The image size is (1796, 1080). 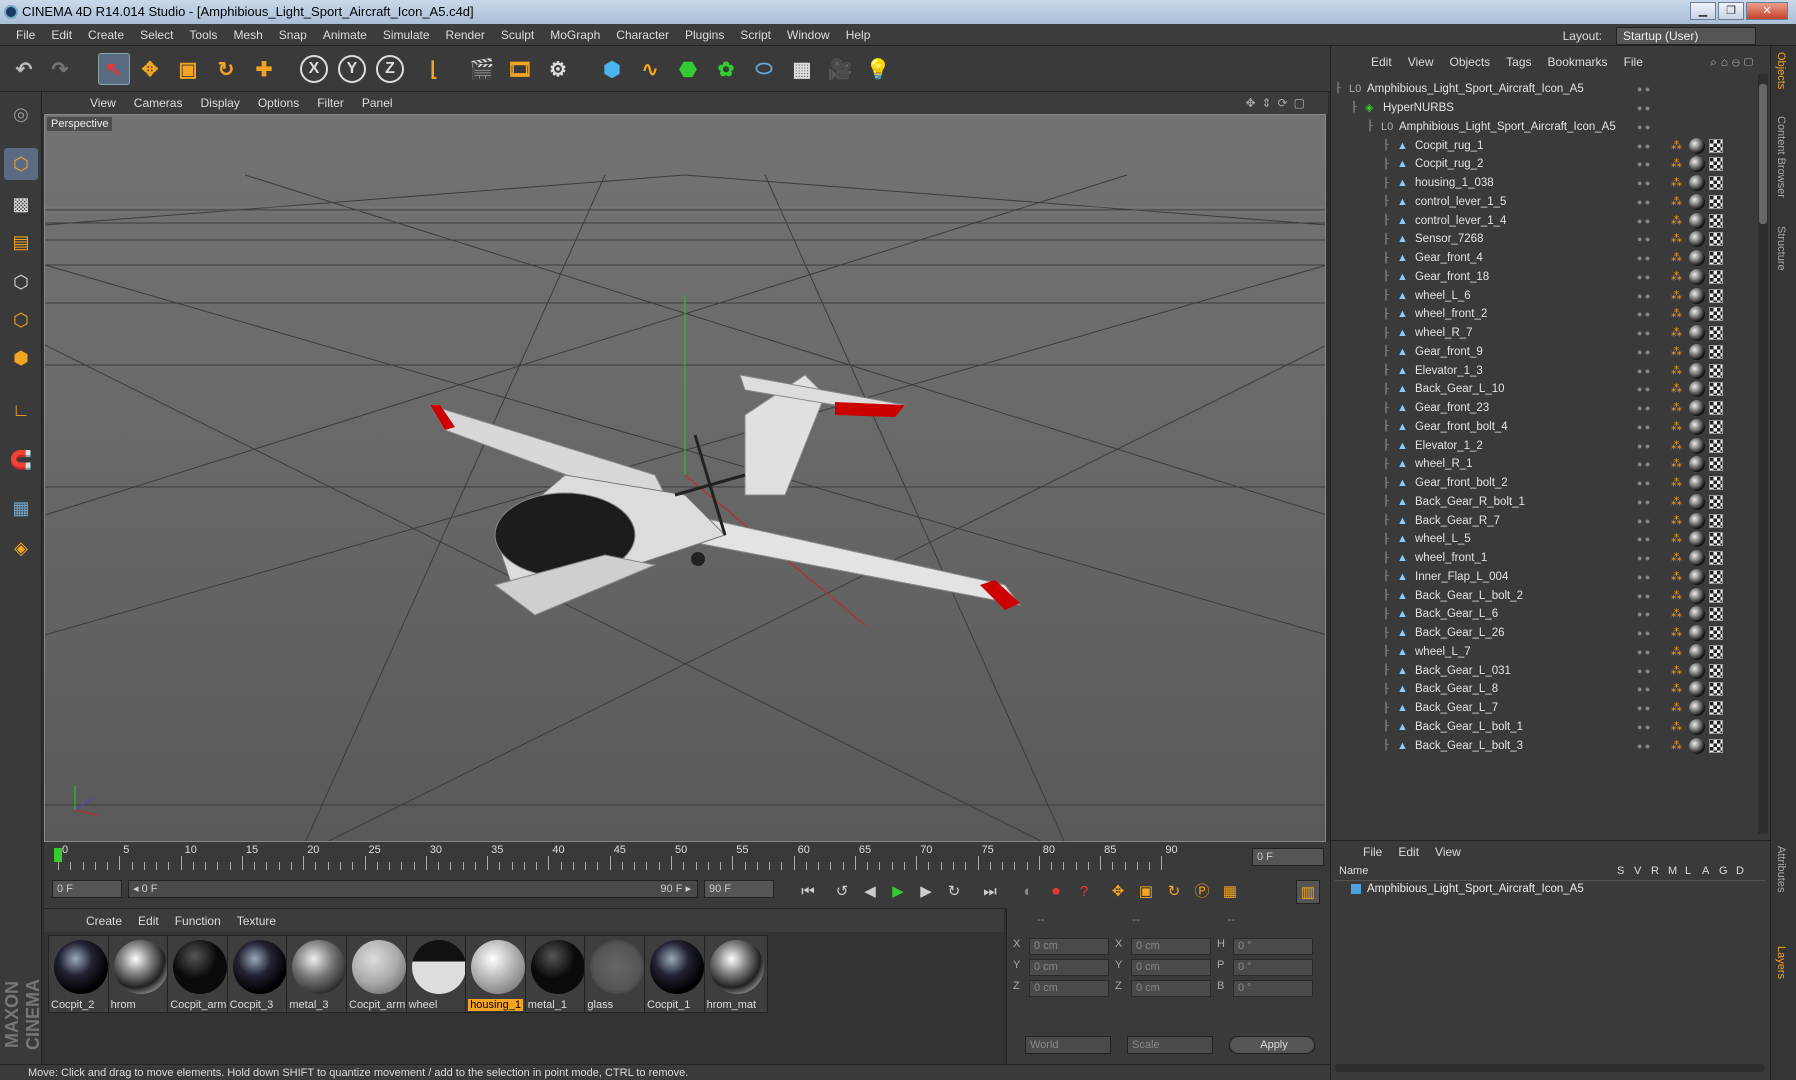 What do you see at coordinates (1288, 857) in the screenshot?
I see `timeline-frame-field: 0 F` at bounding box center [1288, 857].